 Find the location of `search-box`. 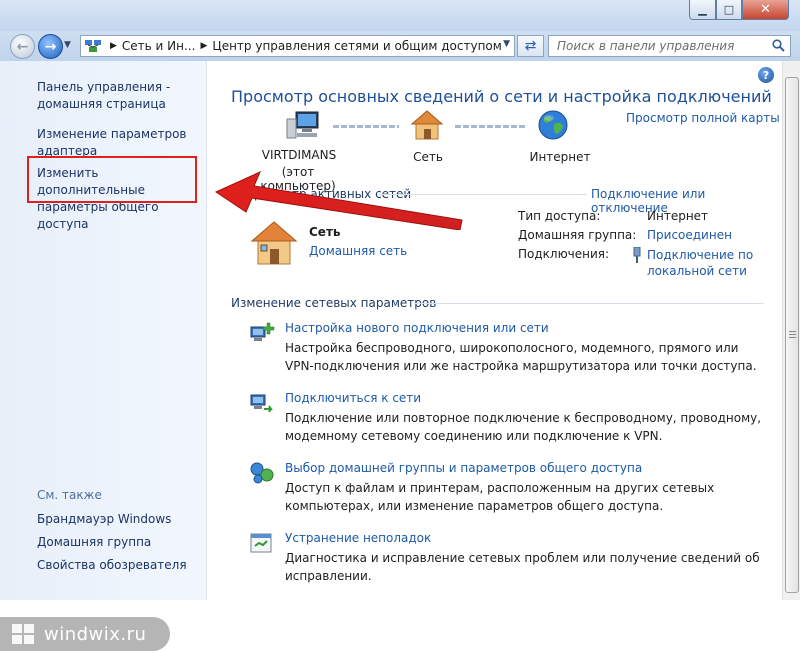

search-box is located at coordinates (669, 46).